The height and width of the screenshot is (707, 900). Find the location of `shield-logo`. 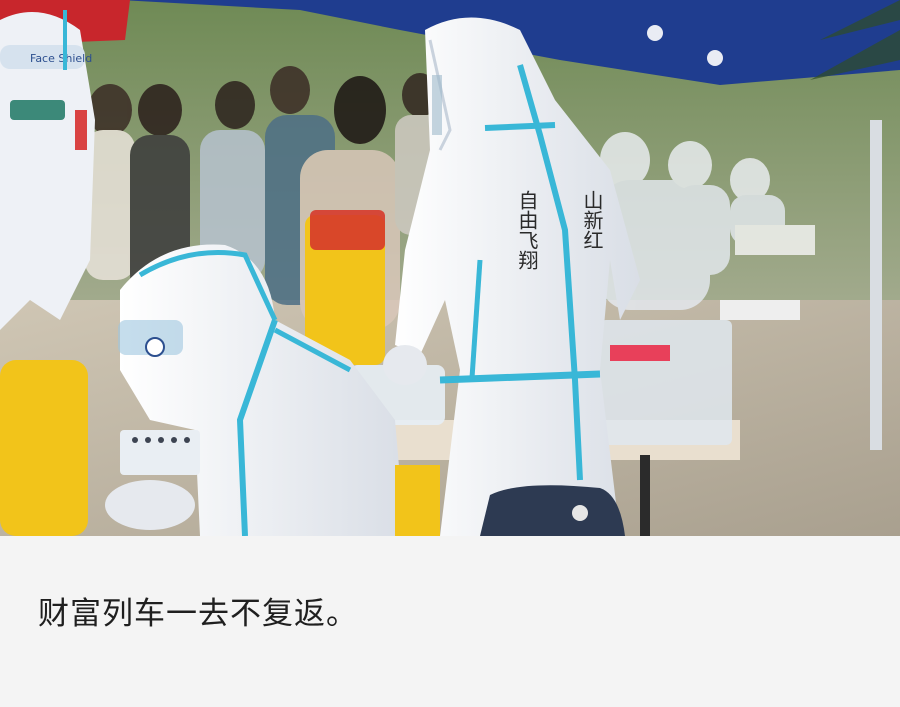

shield-logo is located at coordinates (155, 347).